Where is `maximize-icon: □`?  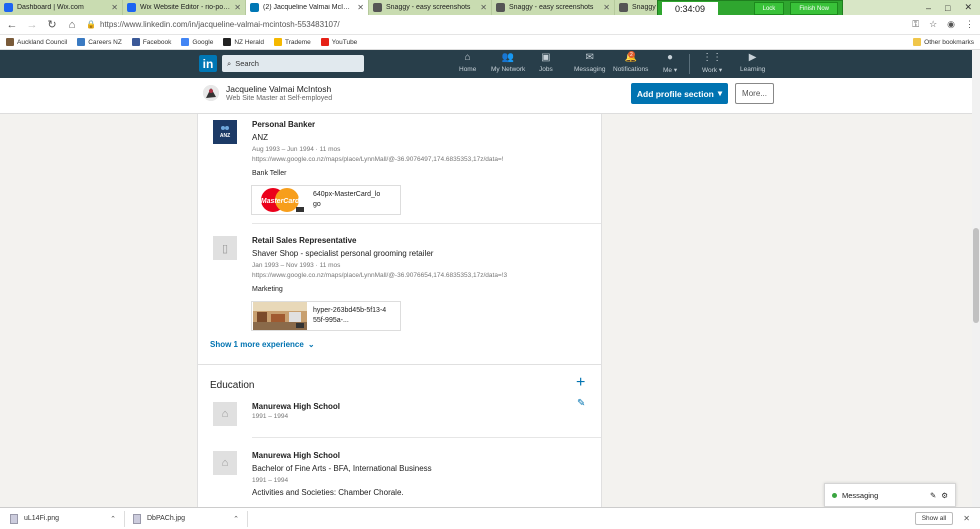 maximize-icon: □ is located at coordinates (947, 8).